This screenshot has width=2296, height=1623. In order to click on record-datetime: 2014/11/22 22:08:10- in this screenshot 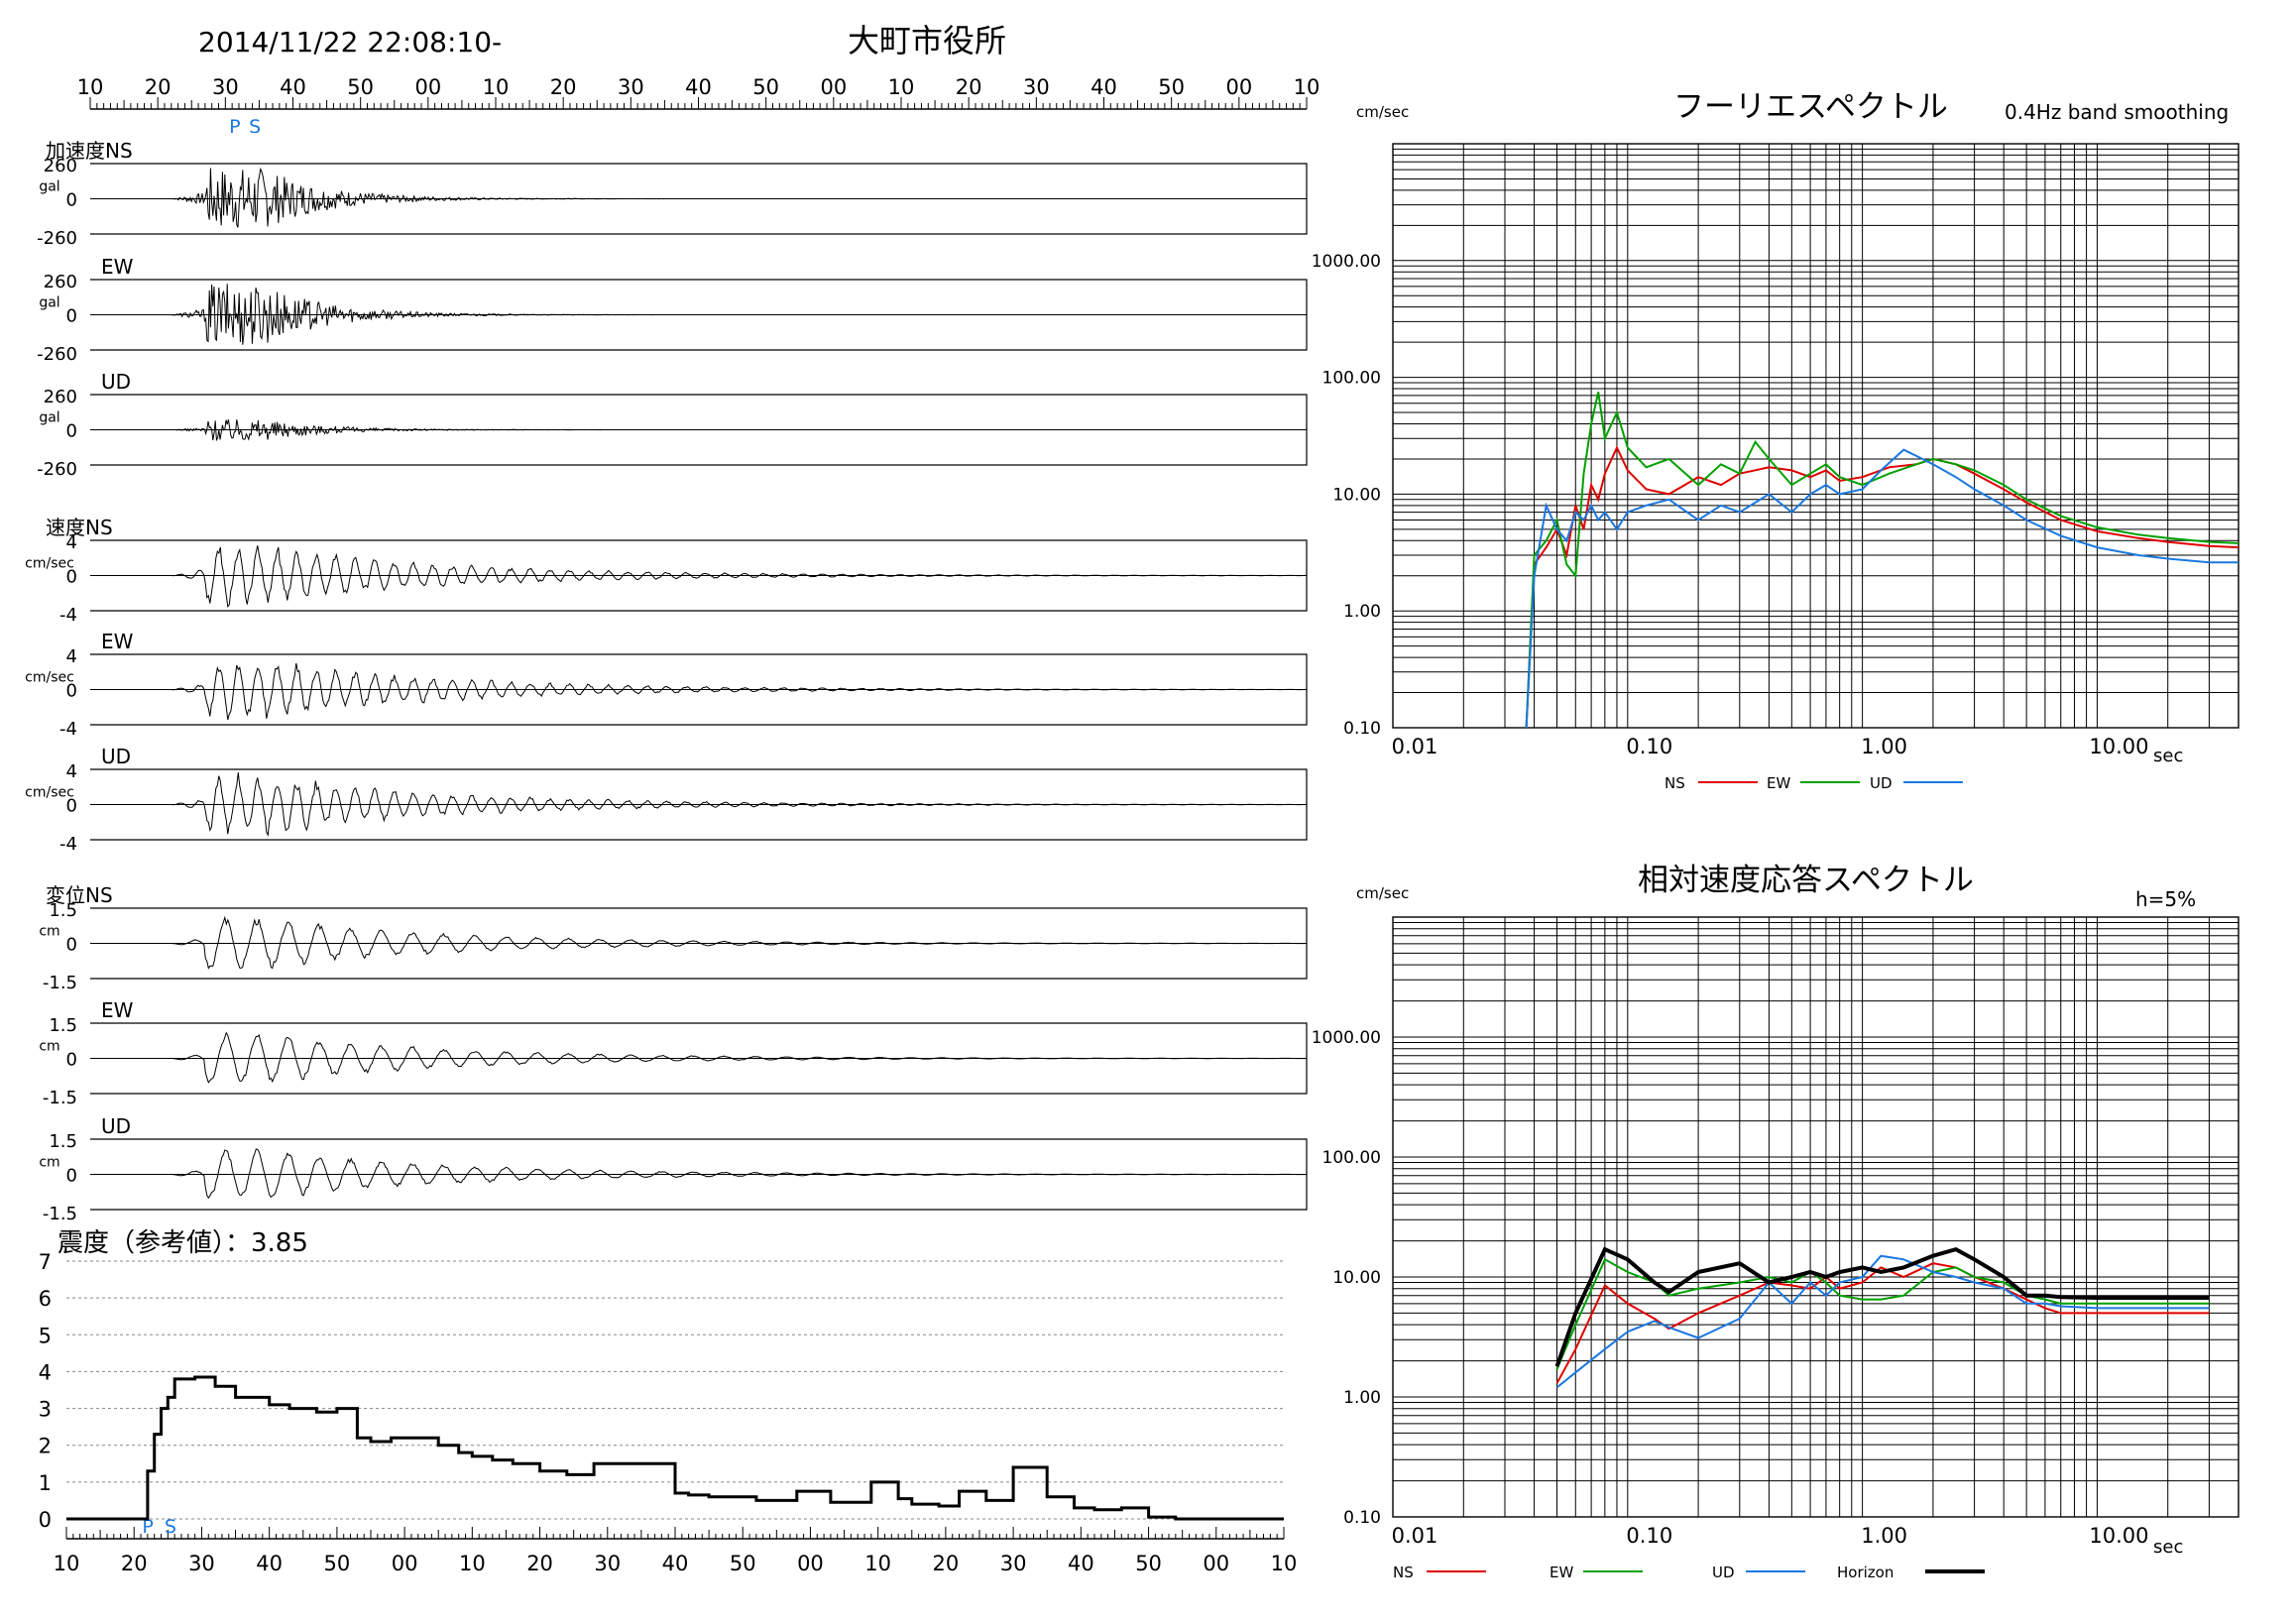, I will do `click(350, 42)`.